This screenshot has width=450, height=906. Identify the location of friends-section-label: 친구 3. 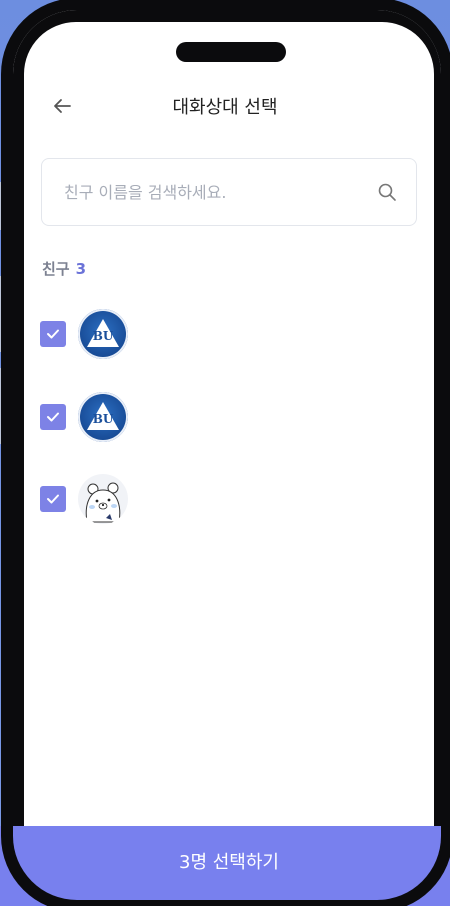
(64, 268).